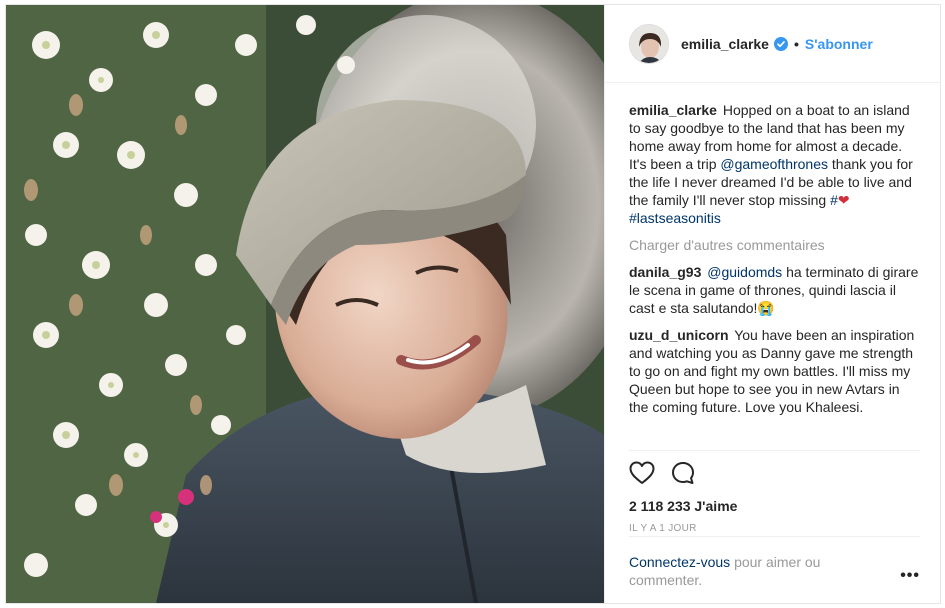  I want to click on caption-hash-symbol: #, so click(834, 200).